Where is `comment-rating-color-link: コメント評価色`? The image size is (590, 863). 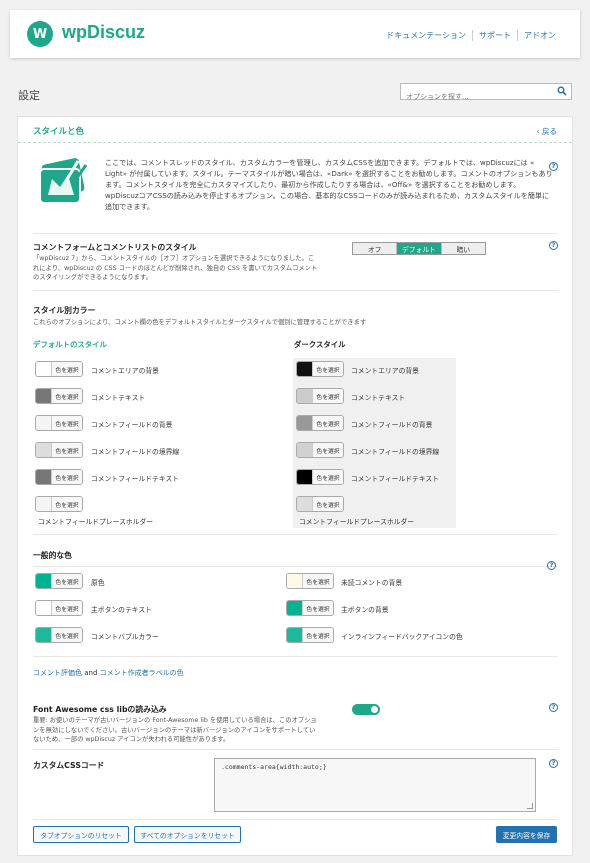
comment-rating-color-link: コメント評価色 is located at coordinates (57, 673).